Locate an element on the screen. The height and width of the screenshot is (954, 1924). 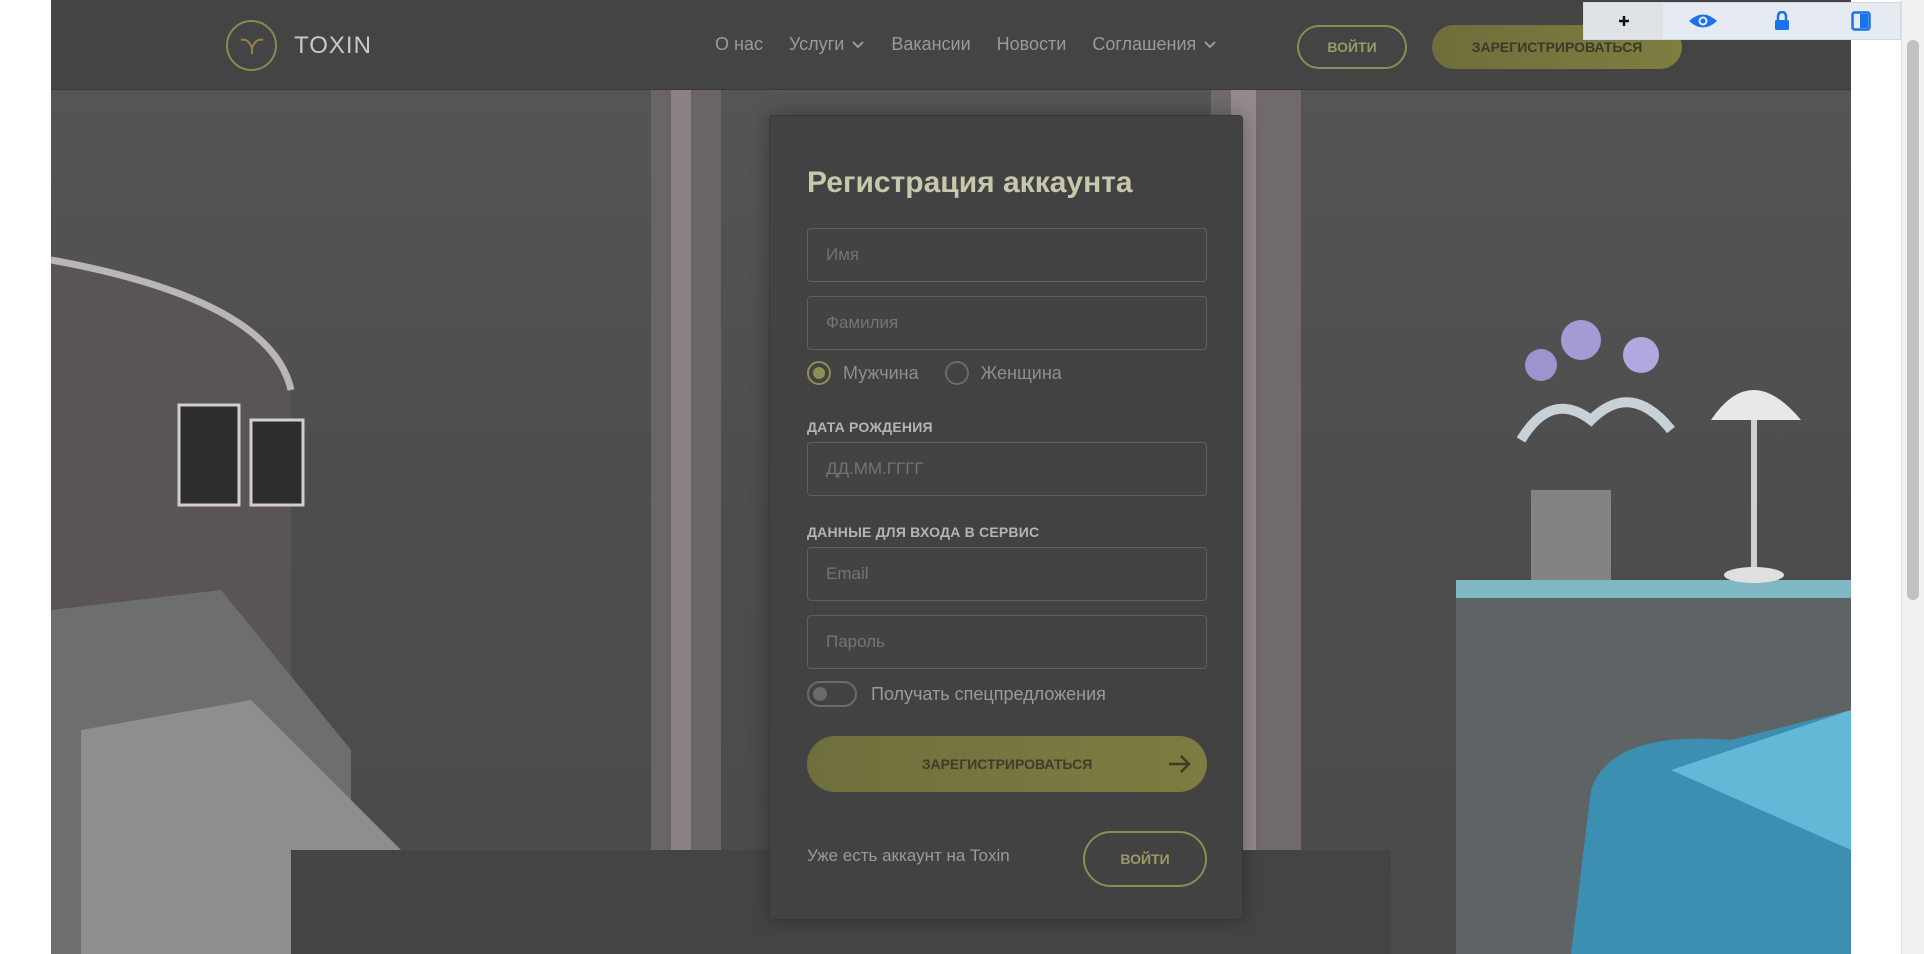
nav-item-about: О нас is located at coordinates (739, 44).